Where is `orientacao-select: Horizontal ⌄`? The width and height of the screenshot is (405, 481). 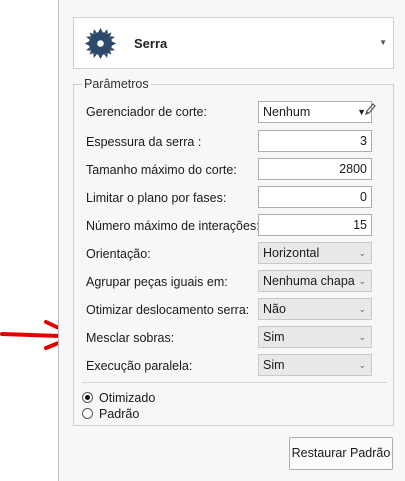
orientacao-select: Horizontal ⌄ is located at coordinates (315, 253).